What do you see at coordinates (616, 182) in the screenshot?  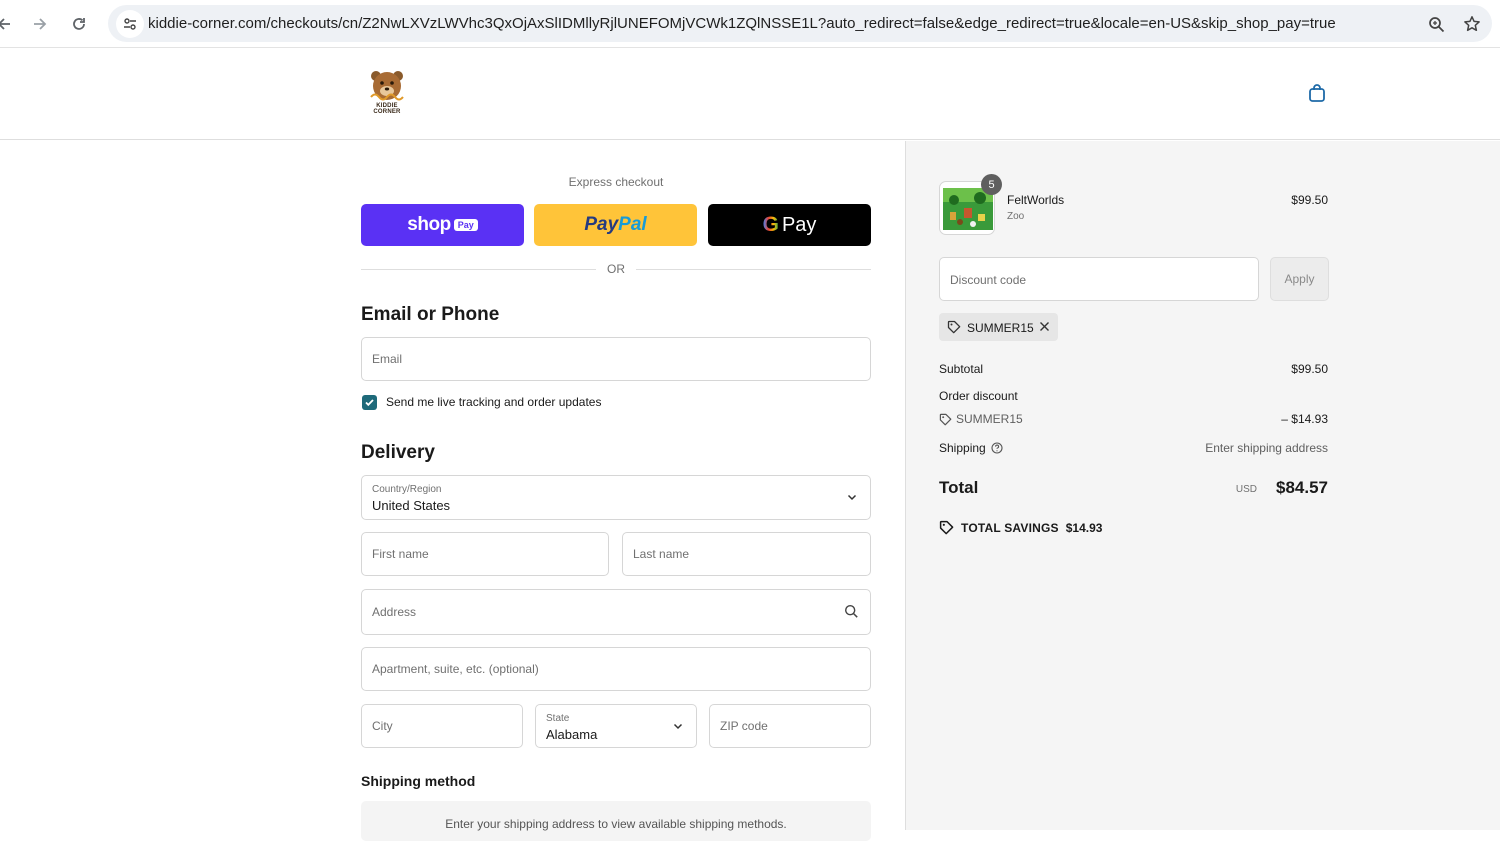 I see `express-checkout-label: Express checkout` at bounding box center [616, 182].